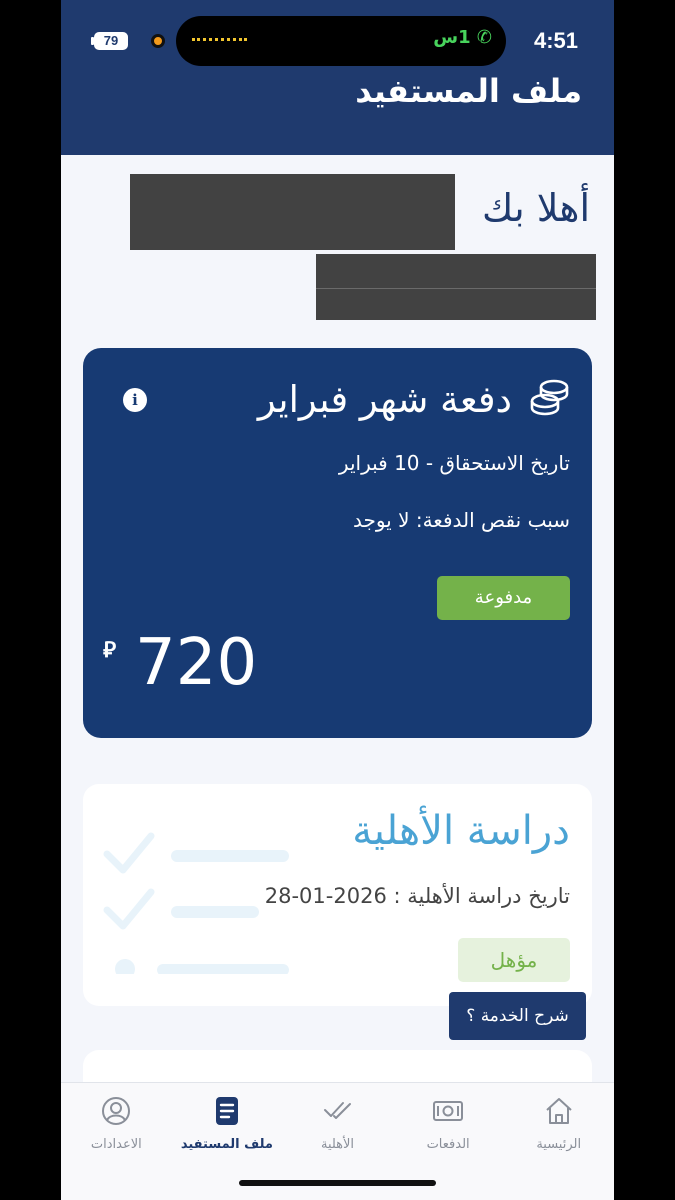  I want to click on redacted-id, so click(456, 287).